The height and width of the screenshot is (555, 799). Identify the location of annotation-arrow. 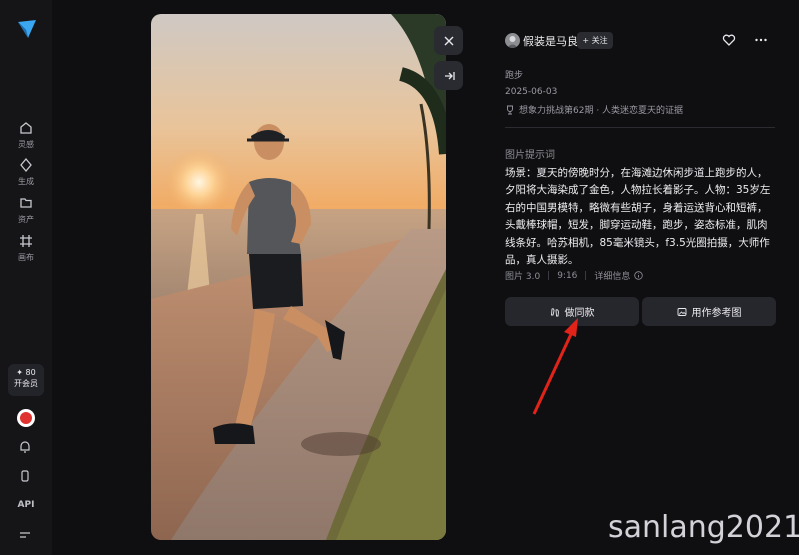
(555, 366).